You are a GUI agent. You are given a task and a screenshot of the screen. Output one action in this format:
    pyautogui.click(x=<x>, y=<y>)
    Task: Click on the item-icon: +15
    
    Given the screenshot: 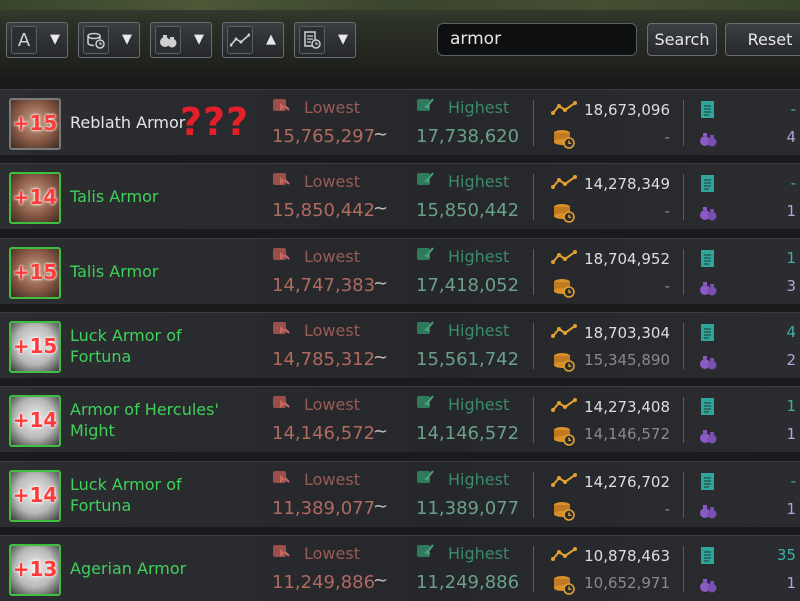 What is the action you would take?
    pyautogui.click(x=35, y=124)
    